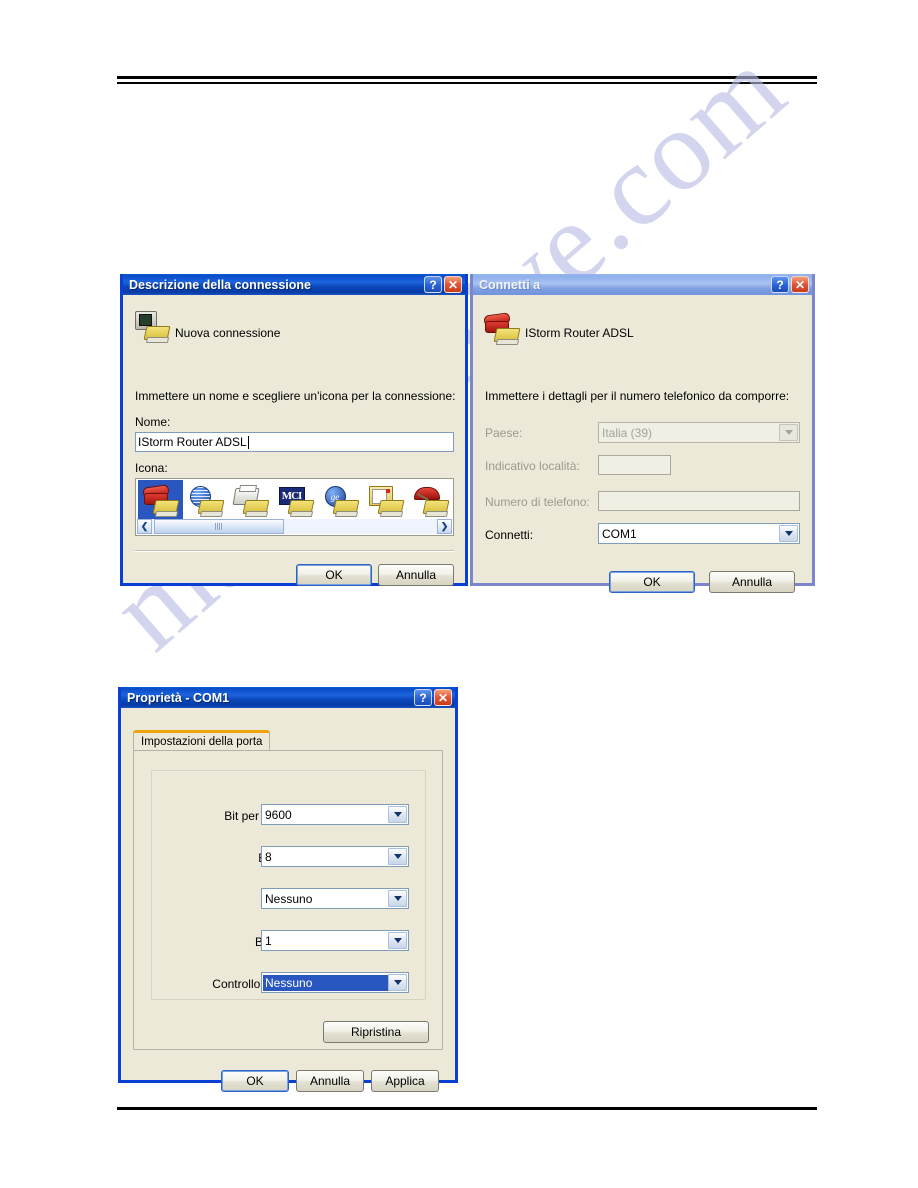 Image resolution: width=918 pixels, height=1188 pixels. What do you see at coordinates (335, 814) in the screenshot?
I see `bits-per-second-combo: 9600` at bounding box center [335, 814].